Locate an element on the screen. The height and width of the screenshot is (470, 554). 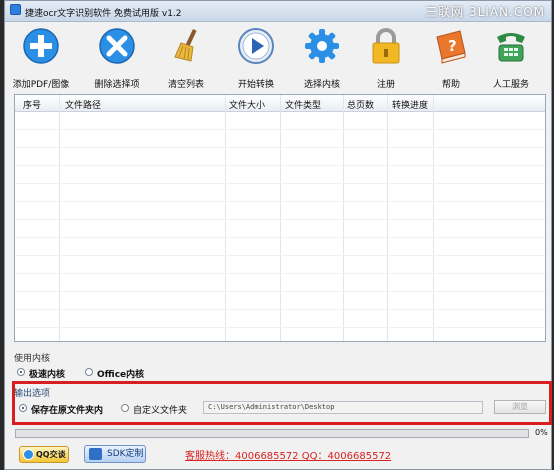
add-pdf-image-label: 添加PDF/图像 is located at coordinates (41, 85).